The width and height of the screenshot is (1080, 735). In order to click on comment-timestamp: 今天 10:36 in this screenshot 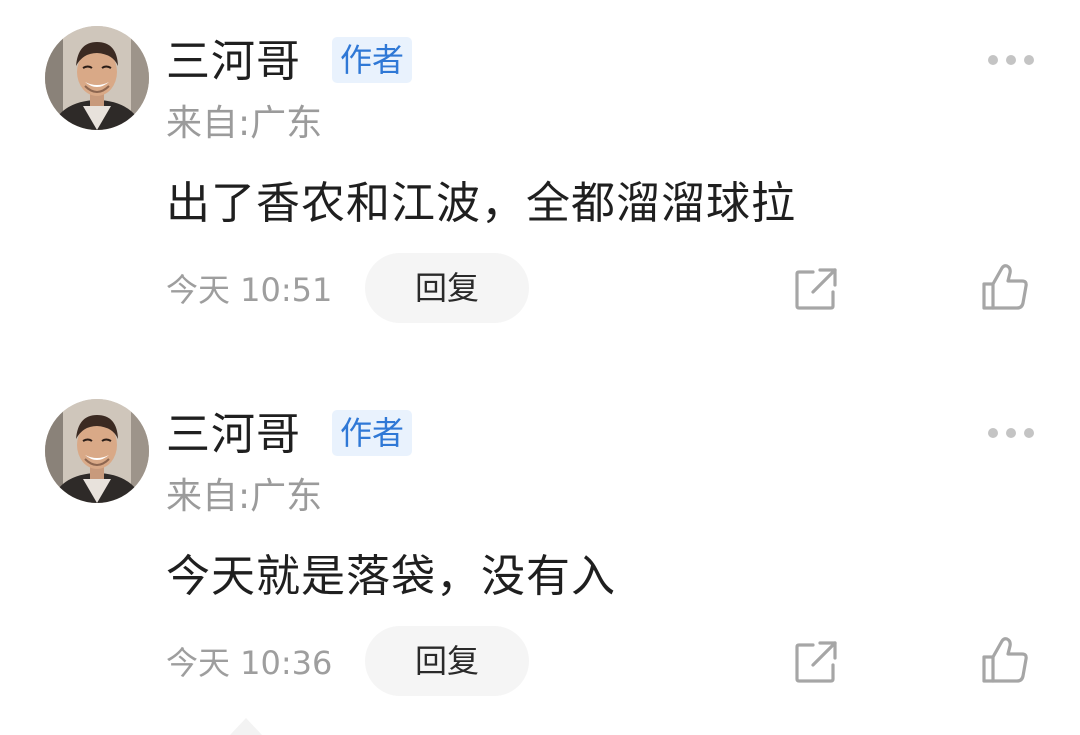, I will do `click(249, 663)`.